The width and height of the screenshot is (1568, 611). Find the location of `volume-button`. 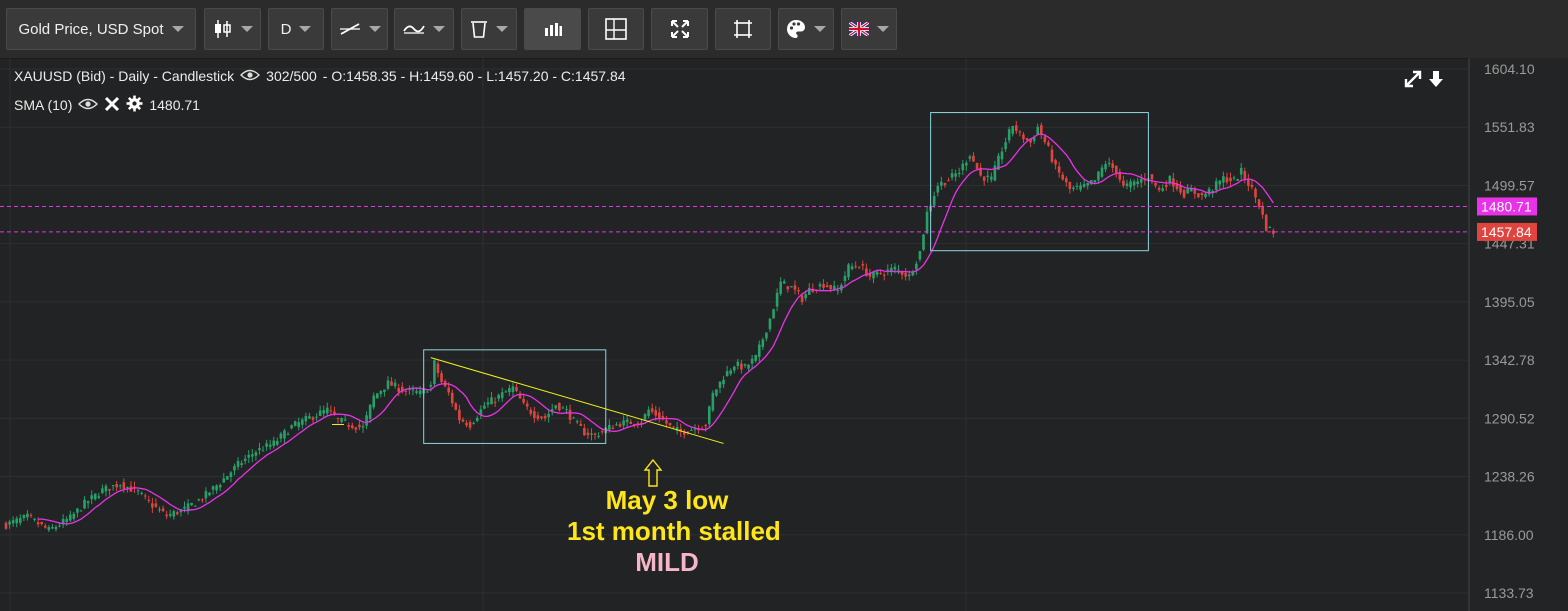

volume-button is located at coordinates (552, 29).